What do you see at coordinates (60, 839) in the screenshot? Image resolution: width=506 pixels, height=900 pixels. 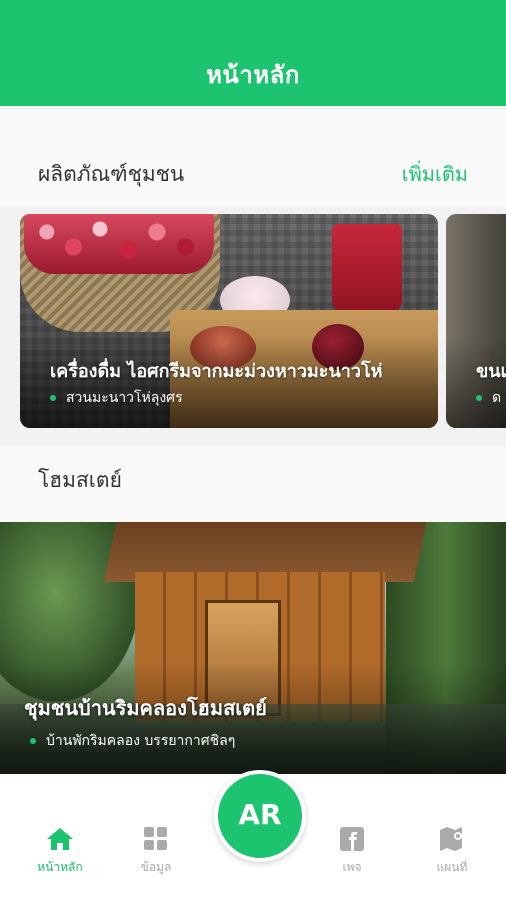 I see `home-icon` at bounding box center [60, 839].